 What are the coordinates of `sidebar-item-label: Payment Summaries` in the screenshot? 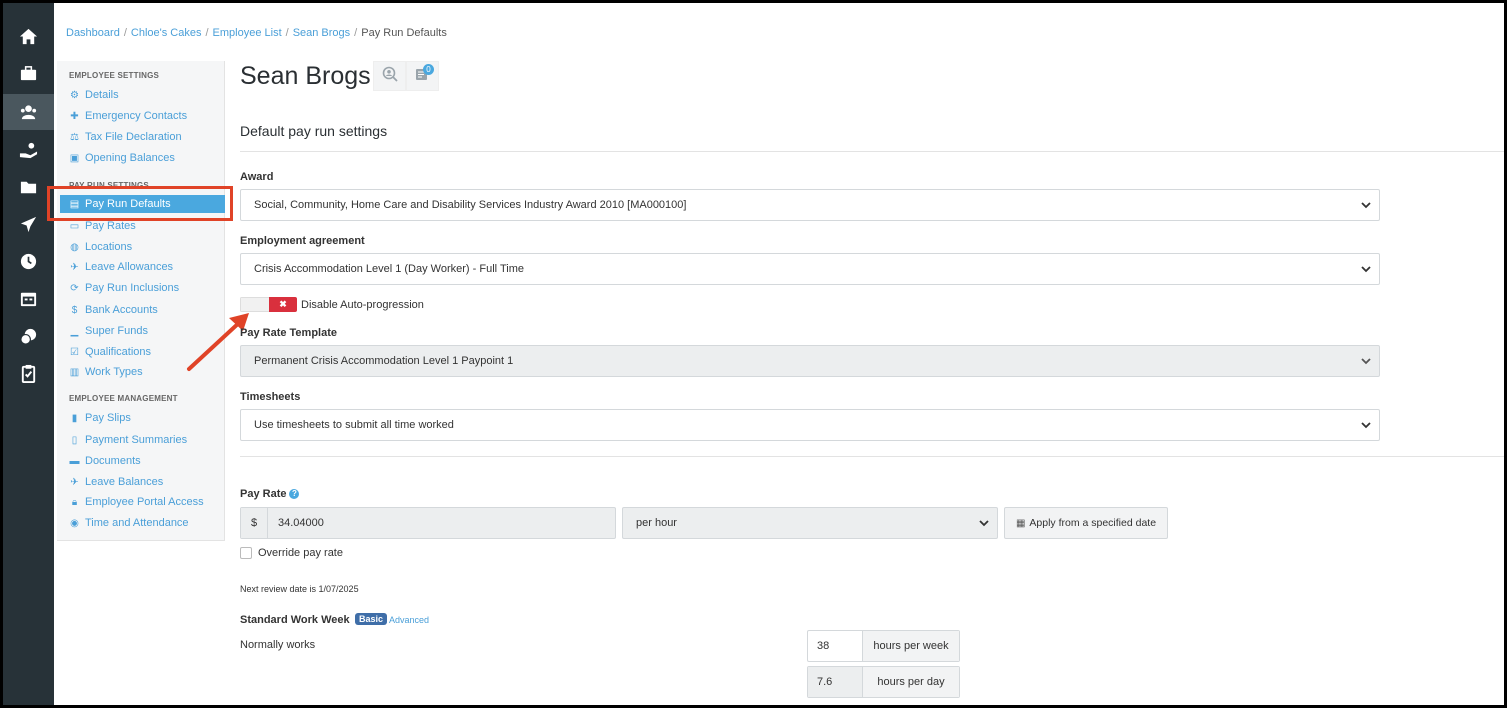 It's located at (136, 440).